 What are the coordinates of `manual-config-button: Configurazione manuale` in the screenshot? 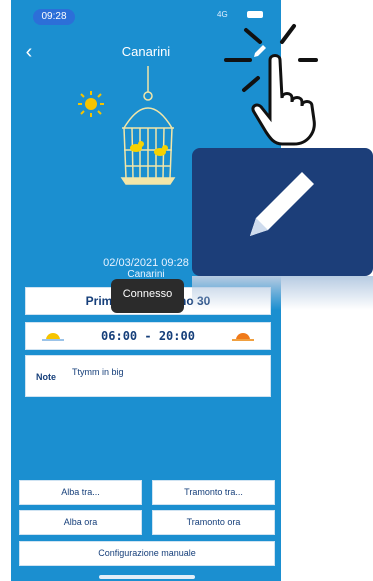 It's located at (147, 553).